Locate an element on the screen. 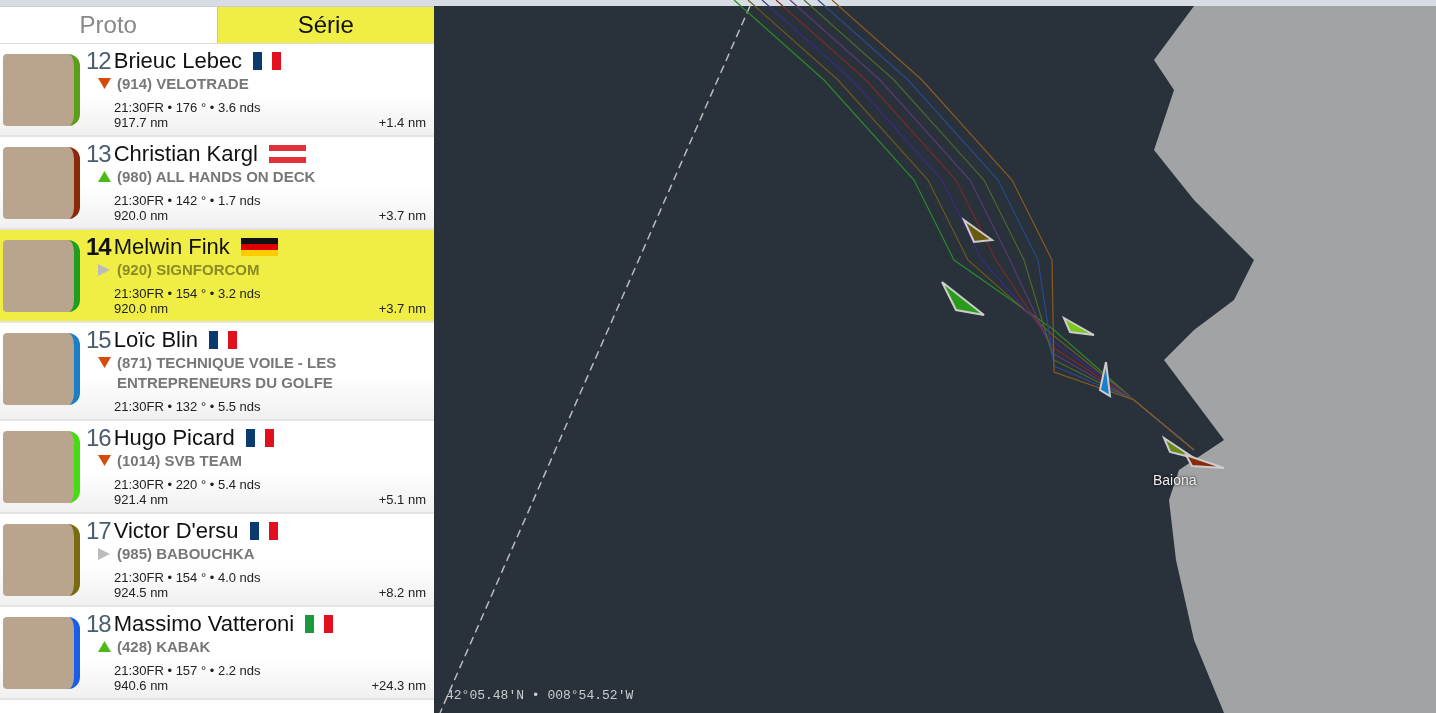 The width and height of the screenshot is (1436, 713). skipper-name: Massimo Vatteroni is located at coordinates (204, 624).